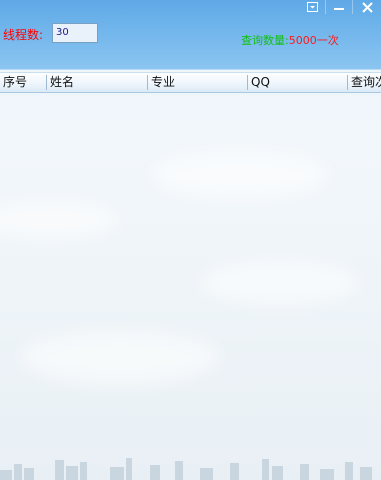 Image resolution: width=381 pixels, height=480 pixels. I want to click on close-icon, so click(366, 7).